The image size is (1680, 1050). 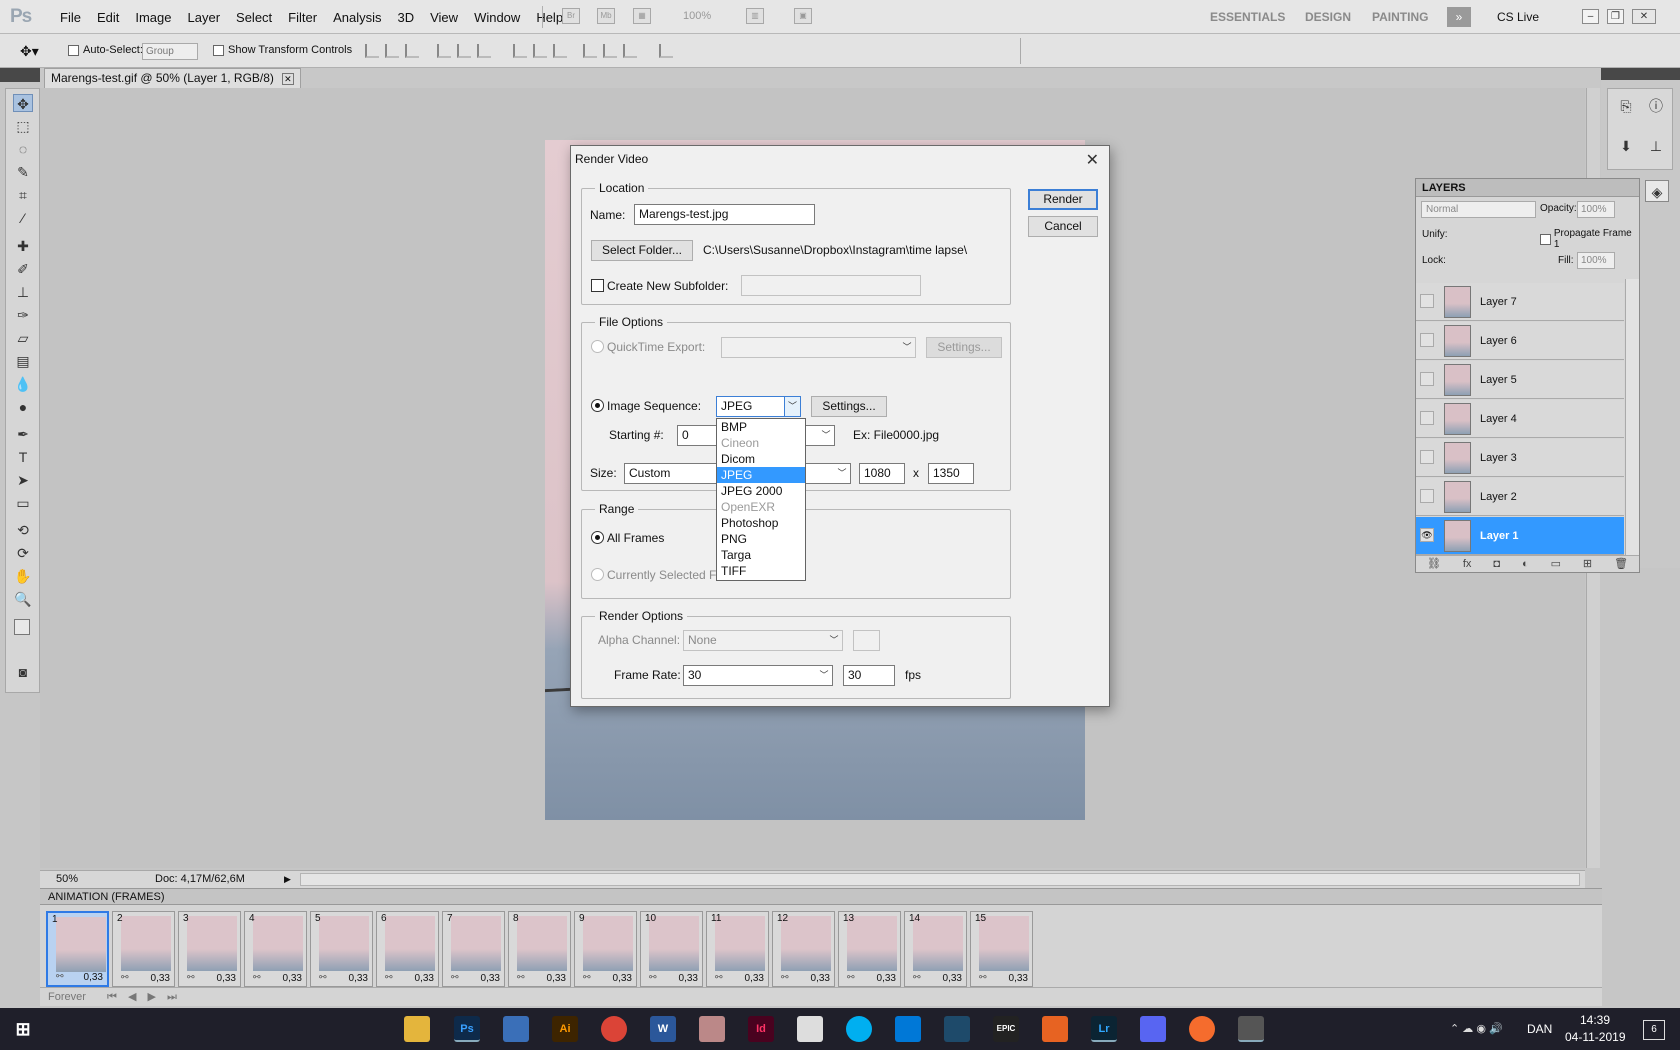 I want to click on height-input: 1350, so click(x=951, y=473).